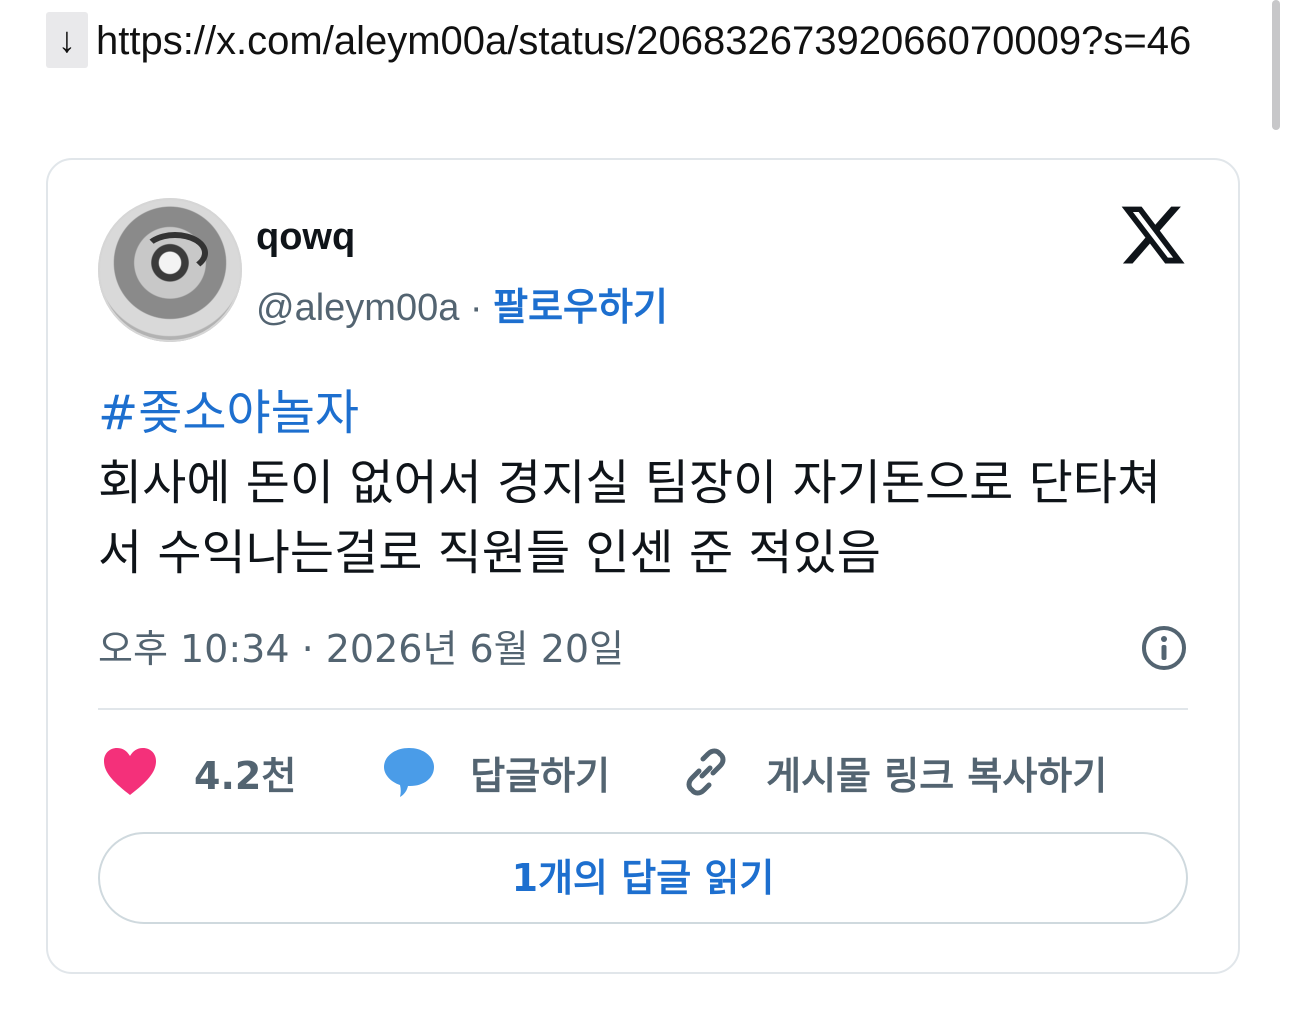 This screenshot has width=1290, height=1019. Describe the element at coordinates (1164, 648) in the screenshot. I see `info-icon` at that location.